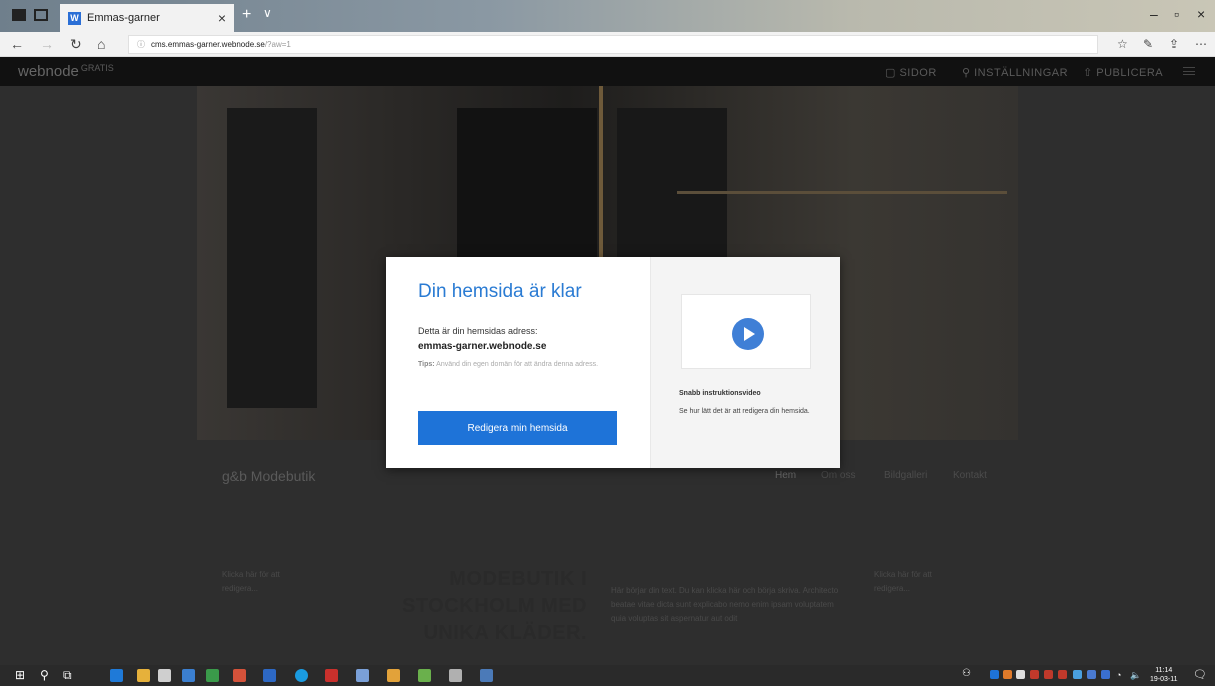 The width and height of the screenshot is (1215, 686). What do you see at coordinates (890, 73) in the screenshot?
I see `pages-icon: ▢` at bounding box center [890, 73].